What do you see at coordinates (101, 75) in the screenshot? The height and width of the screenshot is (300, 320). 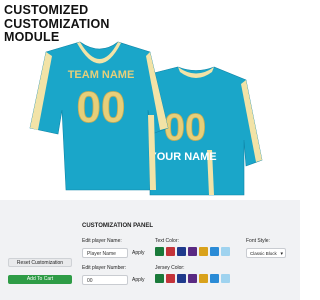 I see `front-team-name: TEAM NAME` at bounding box center [101, 75].